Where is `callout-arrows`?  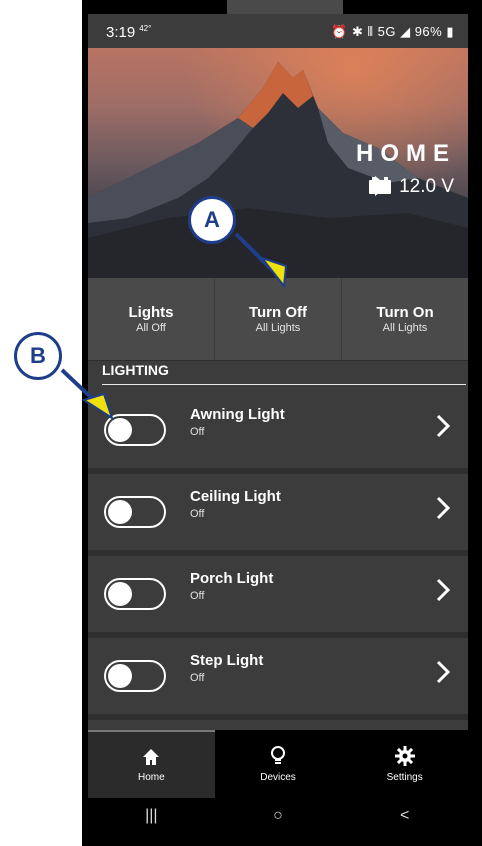
callout-arrows is located at coordinates (174, 326).